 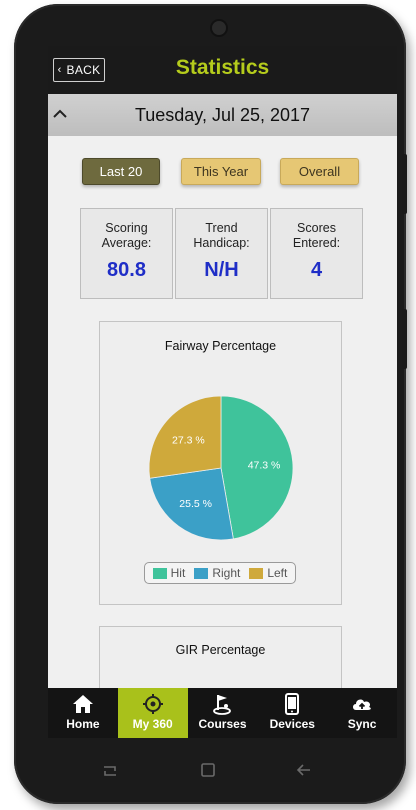 I want to click on filter-this-year-button: This Year, so click(x=221, y=171).